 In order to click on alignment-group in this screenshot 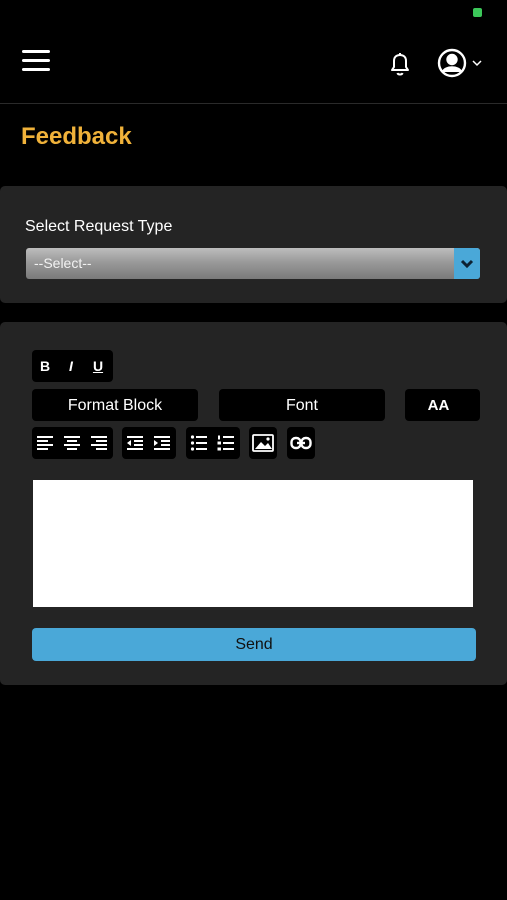, I will do `click(72, 443)`.